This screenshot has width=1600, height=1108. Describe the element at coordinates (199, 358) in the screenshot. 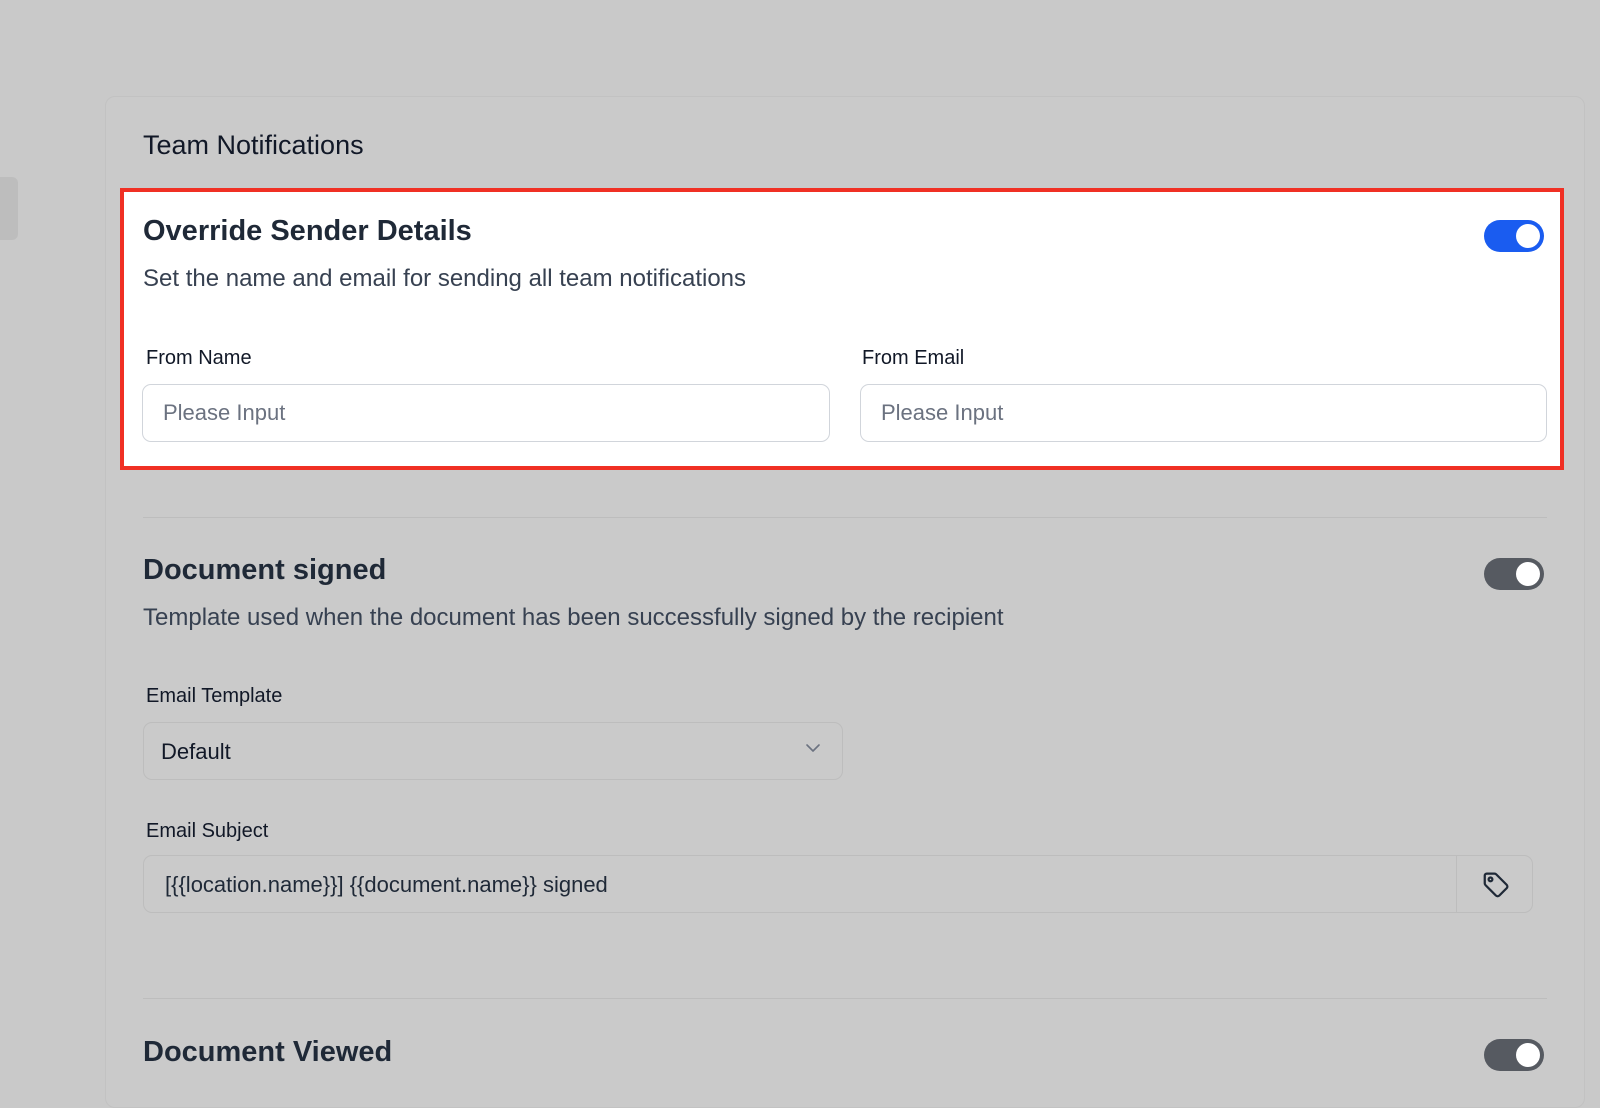

I see `from-name-label: From Name` at that location.